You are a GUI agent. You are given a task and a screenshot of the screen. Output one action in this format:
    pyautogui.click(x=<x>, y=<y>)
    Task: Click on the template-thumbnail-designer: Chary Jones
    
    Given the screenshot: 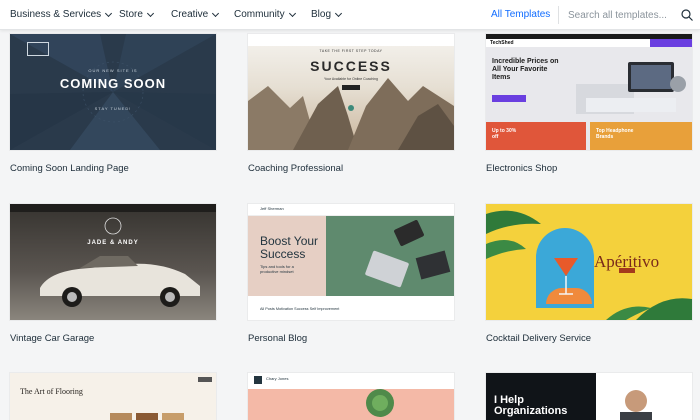 What is the action you would take?
    pyautogui.click(x=351, y=396)
    